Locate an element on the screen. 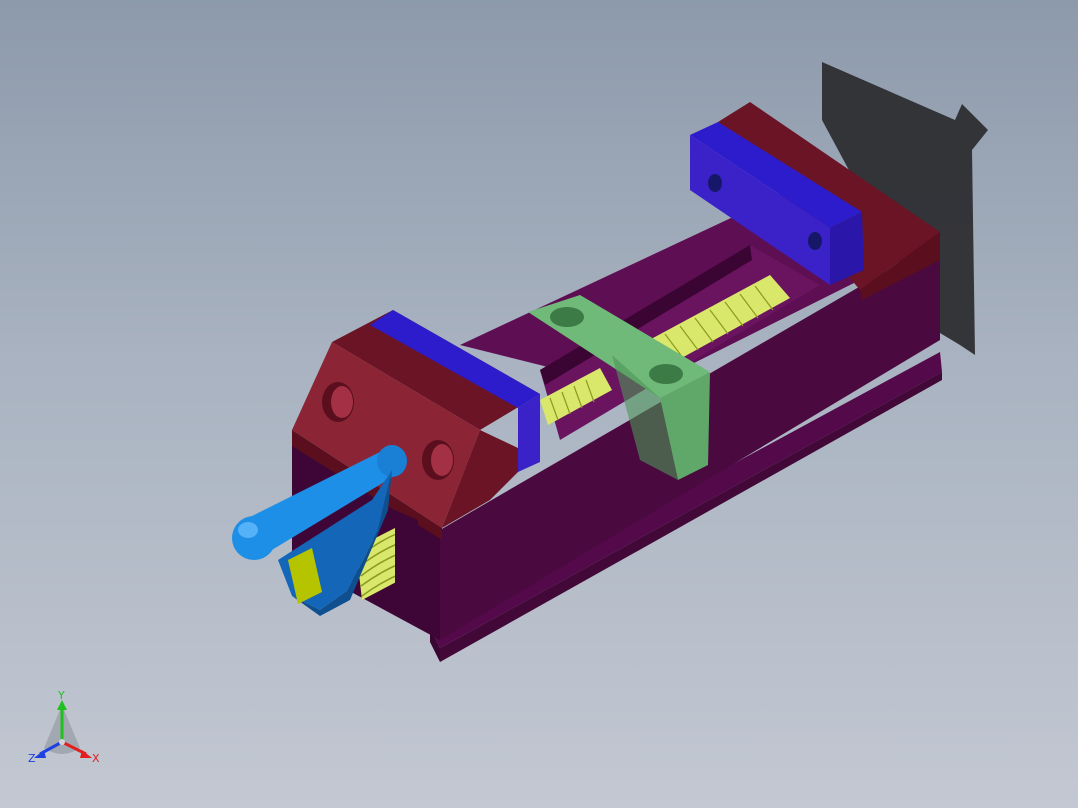 The height and width of the screenshot is (808, 1078). clamp-hole-left is located at coordinates (567, 317).